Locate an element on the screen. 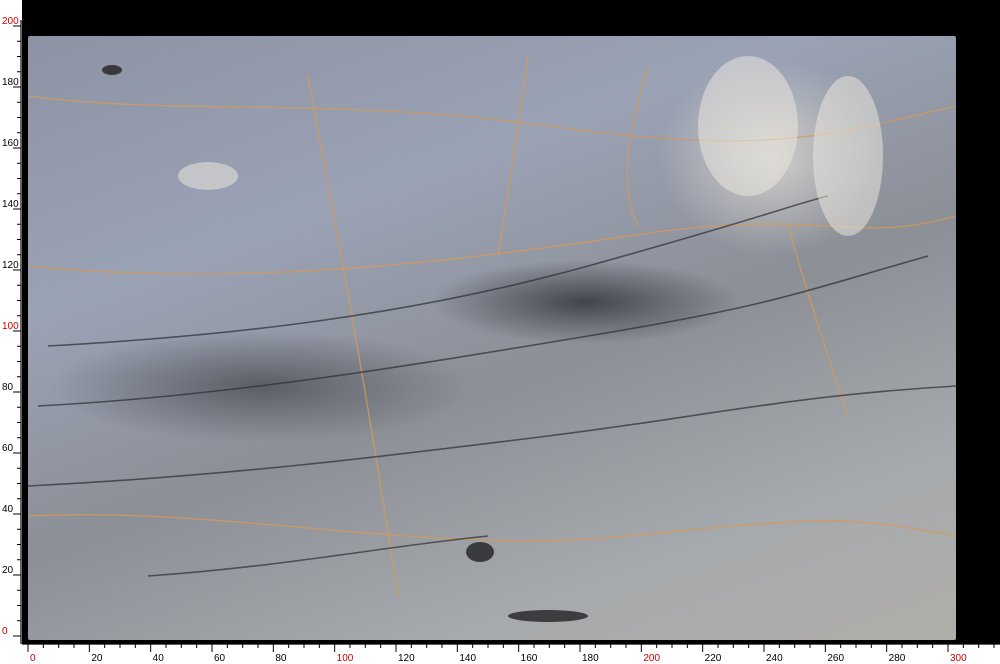  horizontal-ruler-label: 140 is located at coordinates (467, 658).